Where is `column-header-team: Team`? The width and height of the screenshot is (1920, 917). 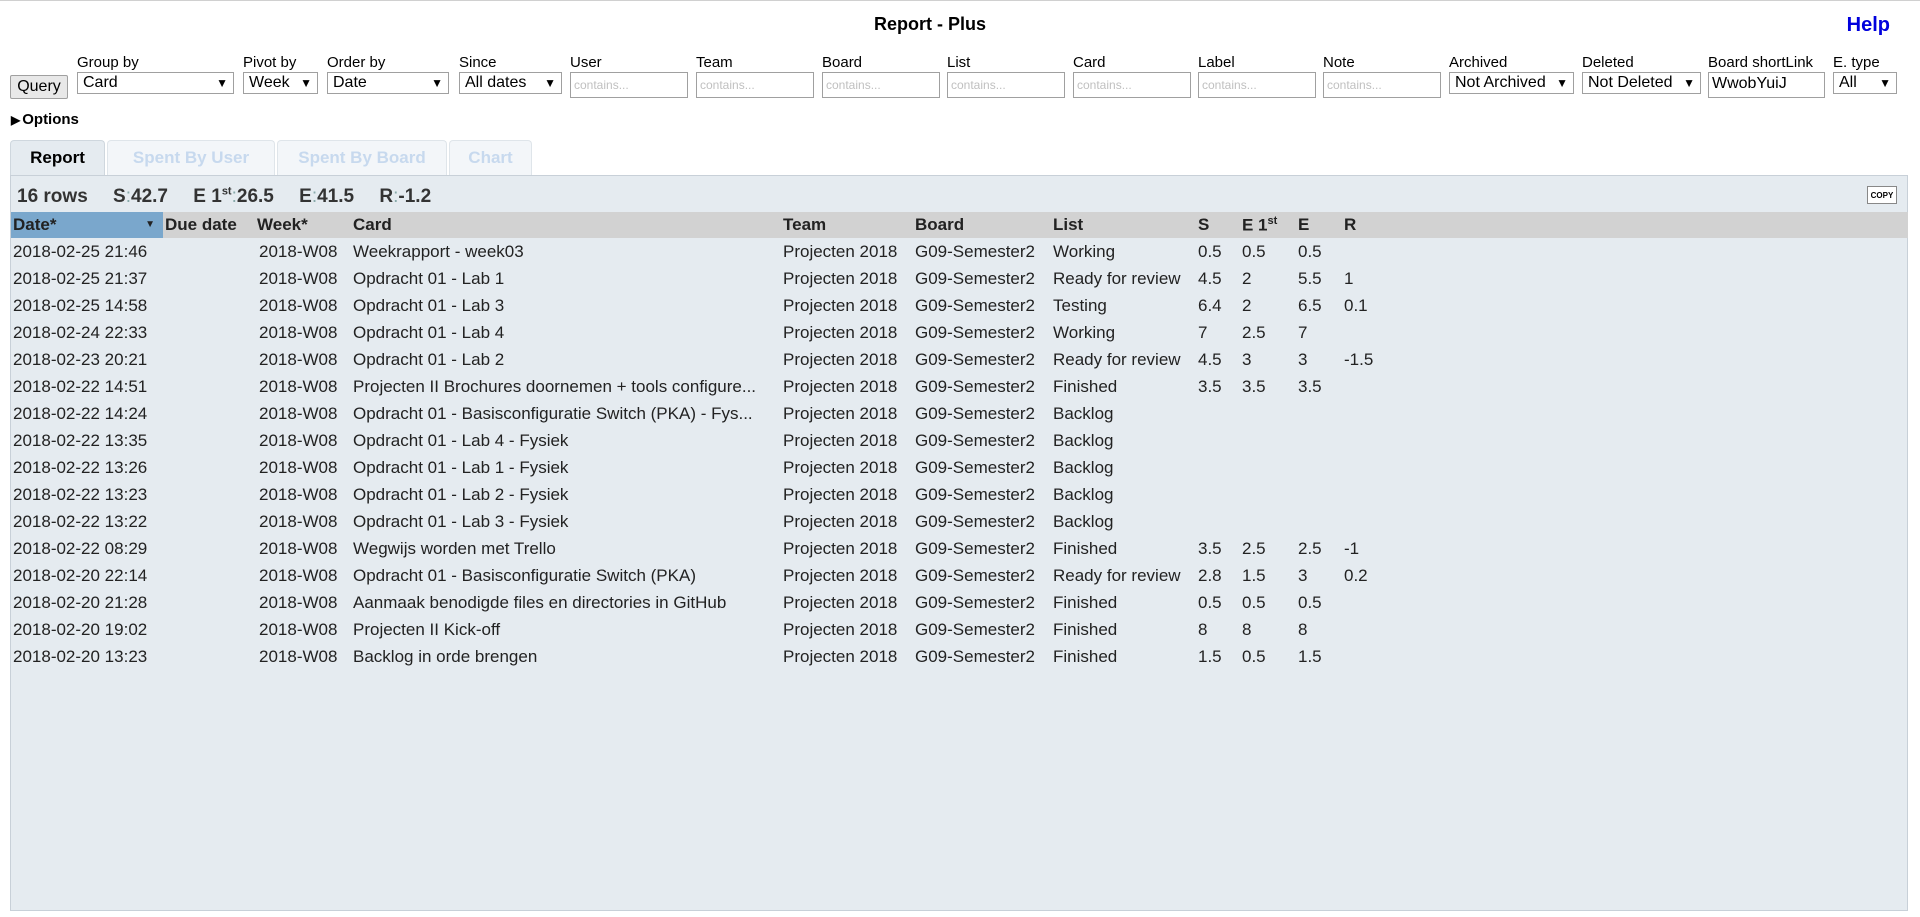
column-header-team: Team is located at coordinates (847, 225).